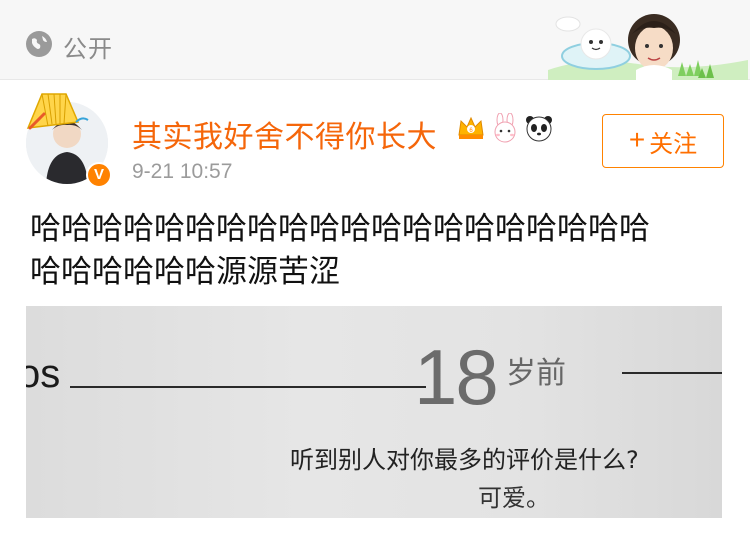  I want to click on verified-badge: V, so click(99, 175).